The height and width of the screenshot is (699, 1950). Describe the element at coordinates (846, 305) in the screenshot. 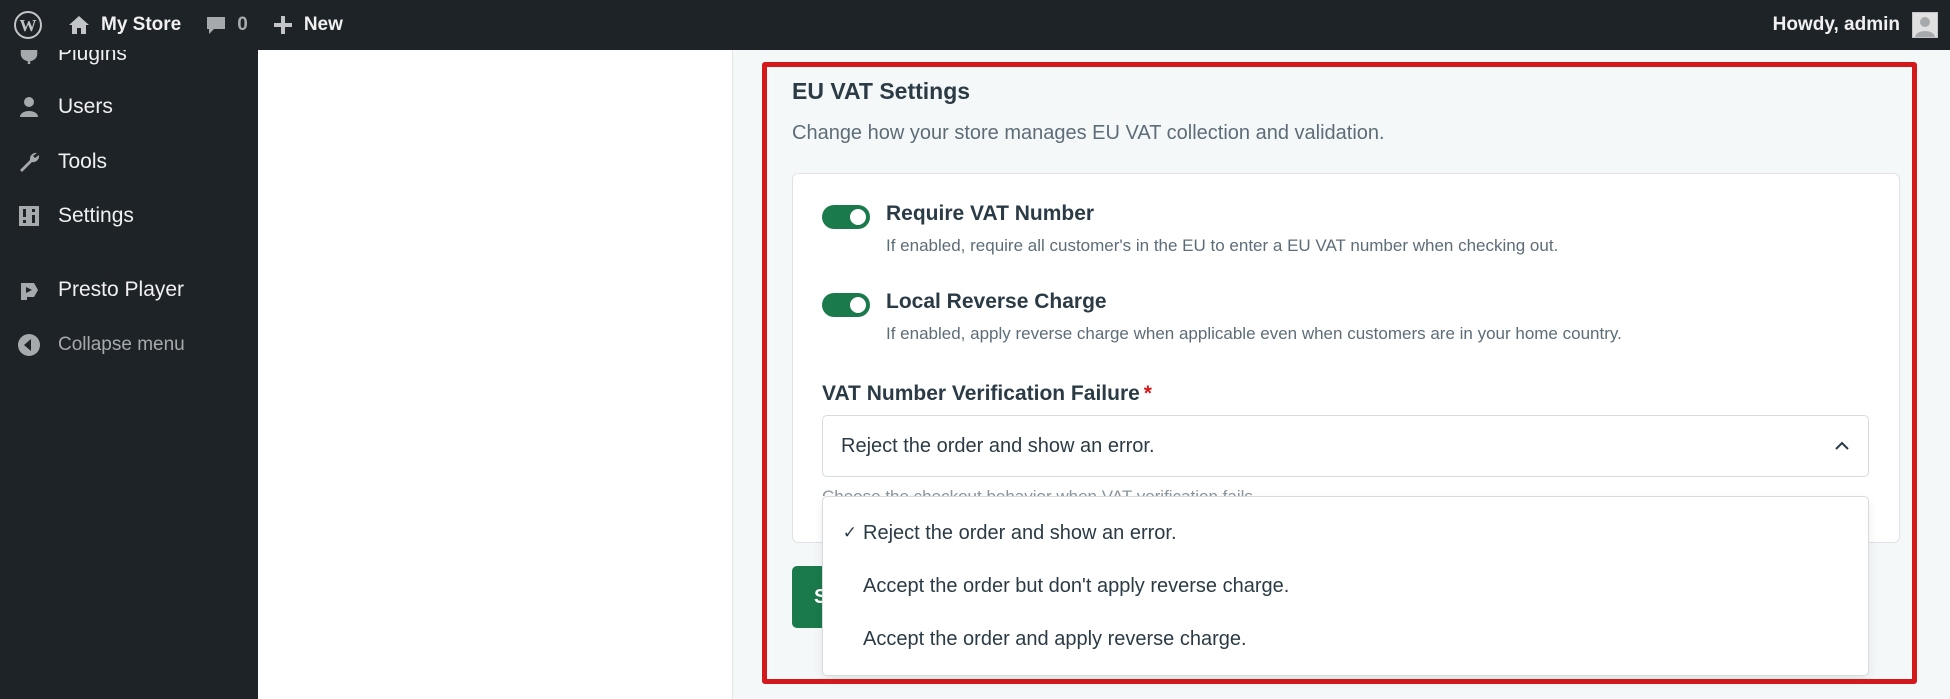

I see `local-reverse-charge-toggle` at that location.